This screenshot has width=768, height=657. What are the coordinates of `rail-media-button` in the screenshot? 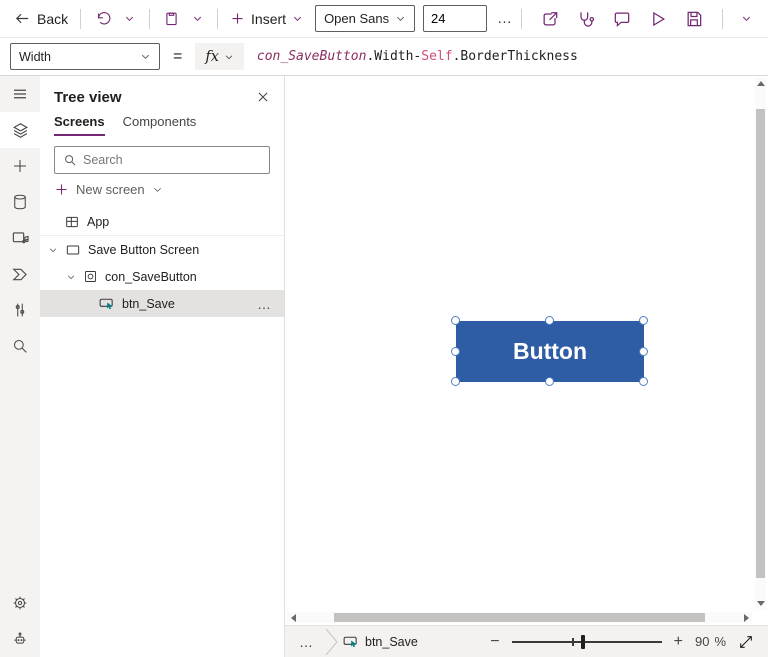 It's located at (20, 238).